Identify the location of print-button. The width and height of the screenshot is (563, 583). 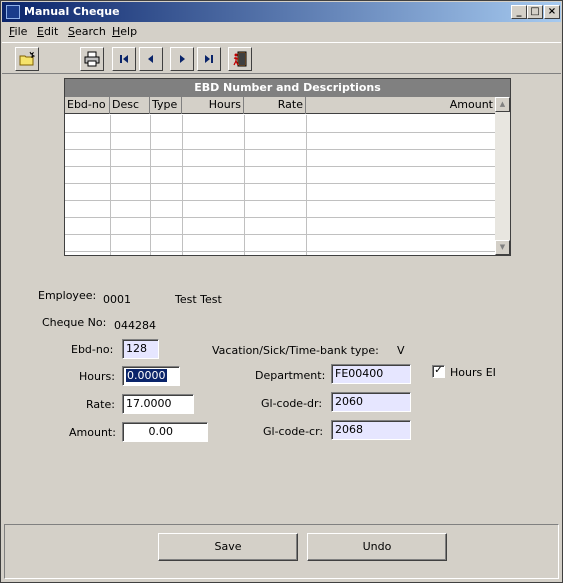
(92, 59).